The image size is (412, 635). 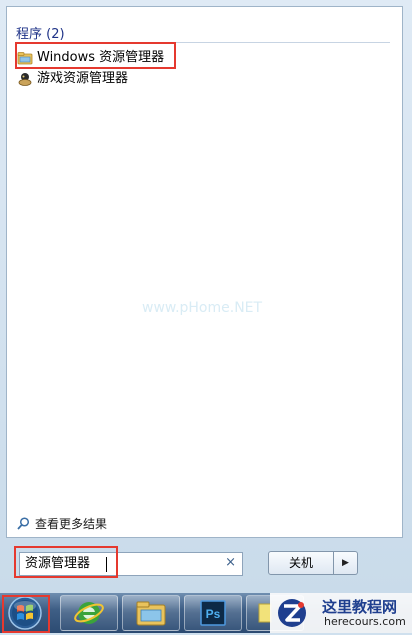 I want to click on site-logo: 这里教程网 herecours.com, so click(x=341, y=613).